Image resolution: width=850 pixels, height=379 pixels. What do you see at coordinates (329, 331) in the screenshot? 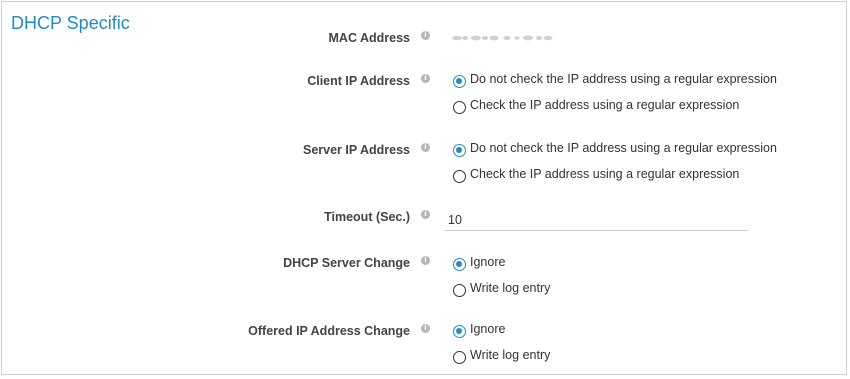
I see `offered-ip-change-label: Offered IP Address Change` at bounding box center [329, 331].